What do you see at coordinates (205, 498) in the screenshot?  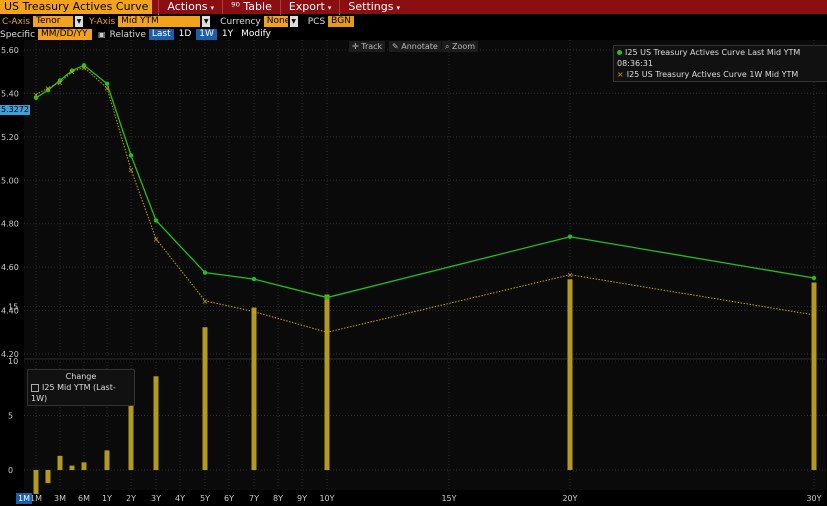 I see `x-tick-label: 5Y` at bounding box center [205, 498].